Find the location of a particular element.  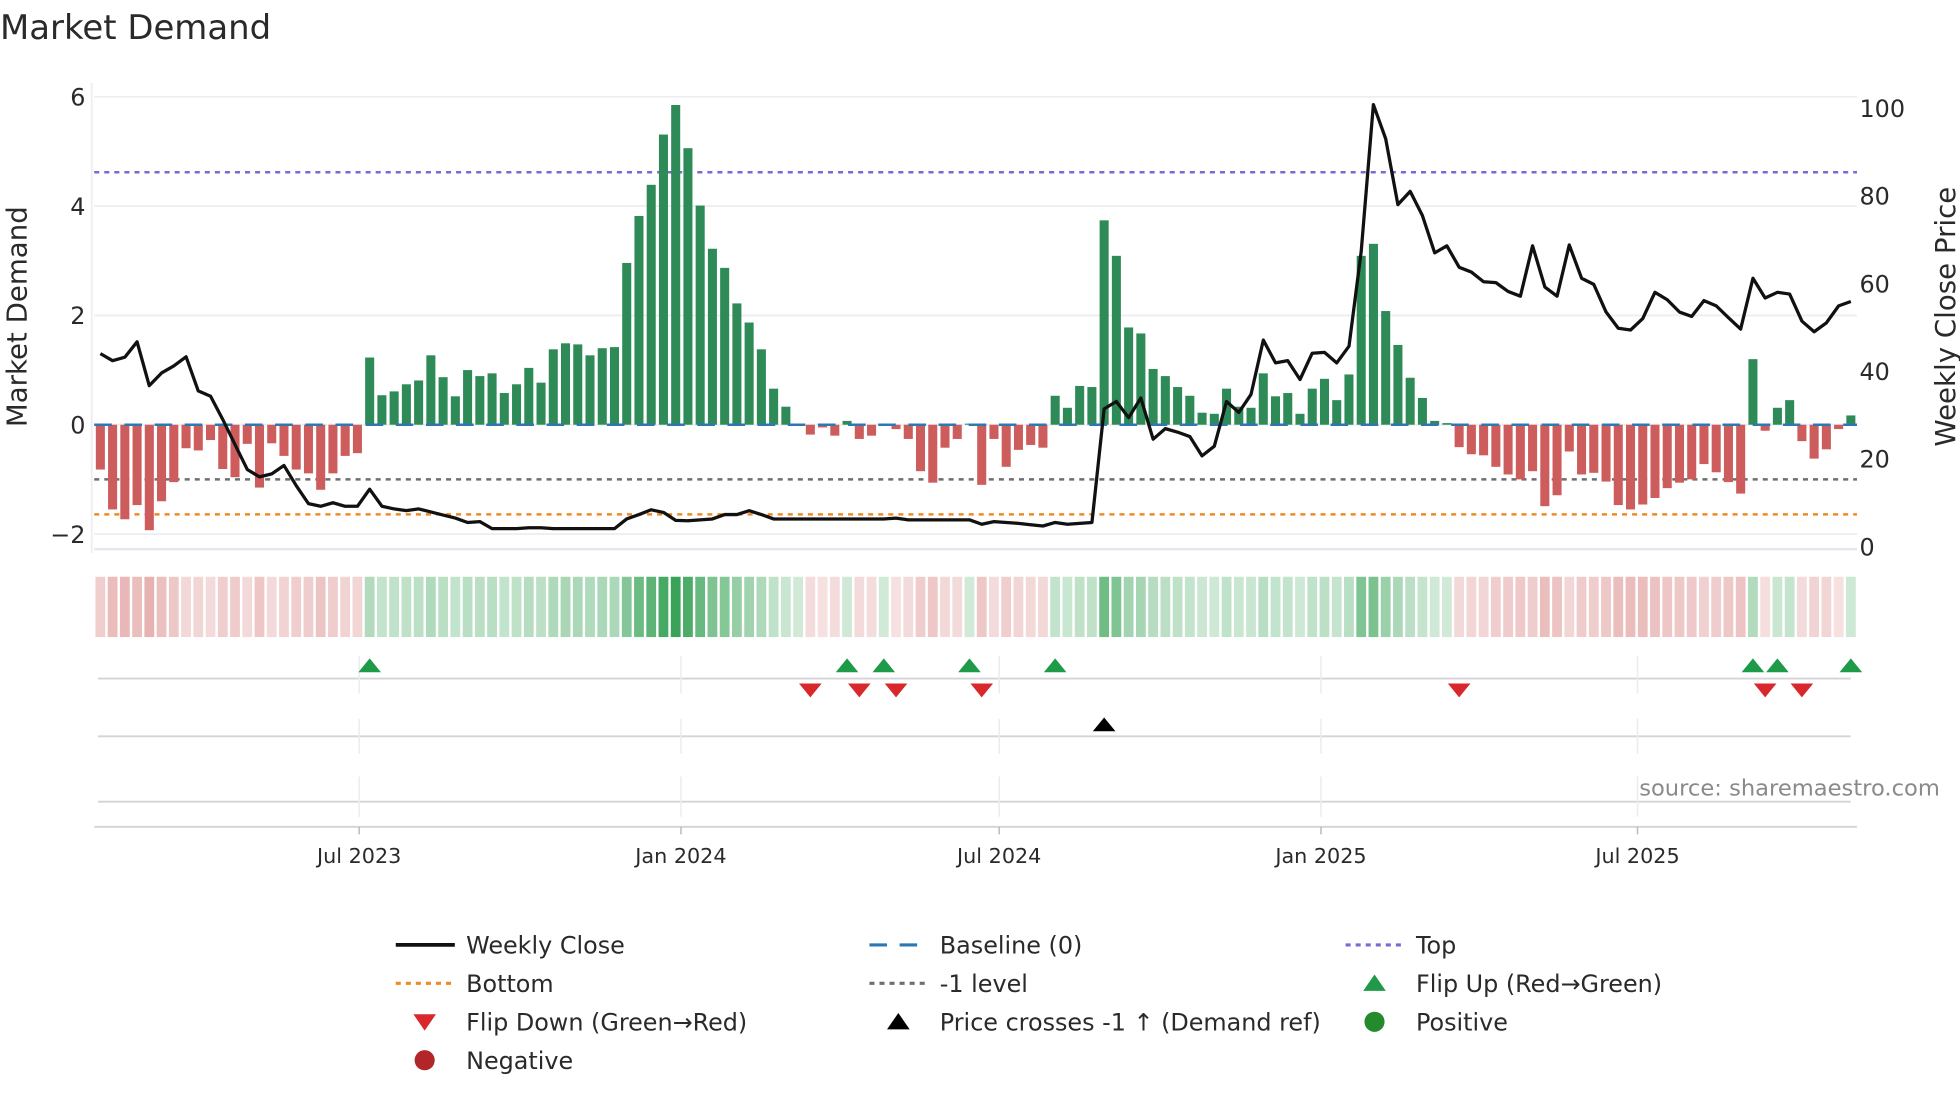

chart-title: Market Demand is located at coordinates (135, 27).